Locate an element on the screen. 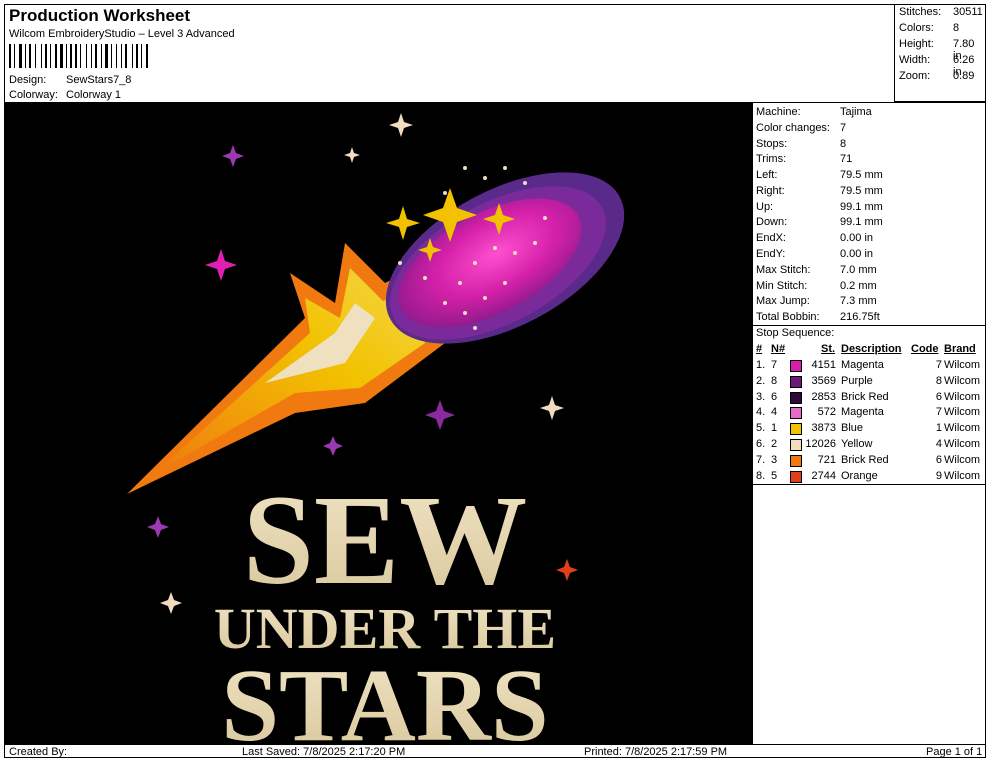  info-label-endx: EndX: is located at coordinates (771, 238).